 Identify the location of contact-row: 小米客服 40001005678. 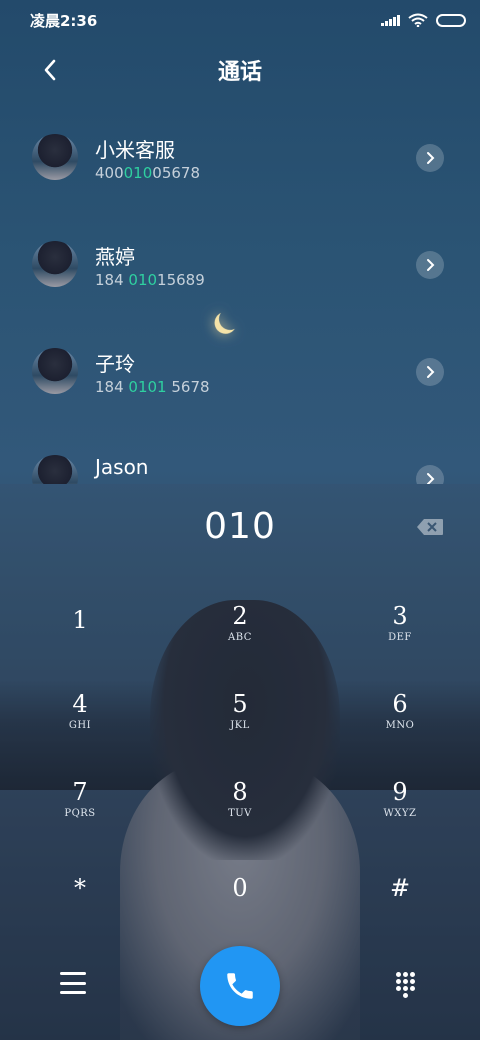
(240, 157).